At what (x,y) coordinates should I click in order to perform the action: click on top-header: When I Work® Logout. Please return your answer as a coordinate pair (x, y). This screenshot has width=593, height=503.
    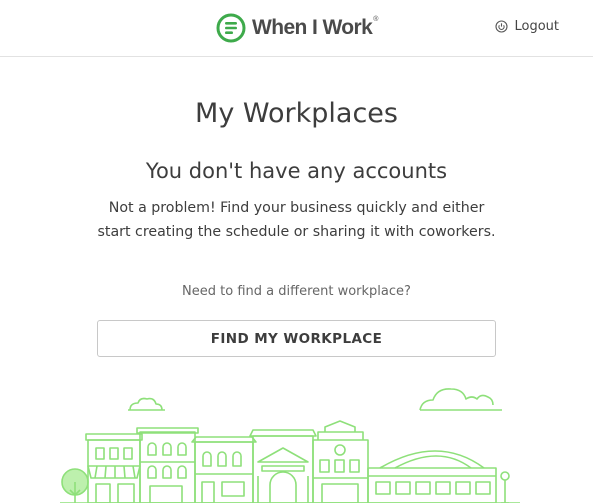
    Looking at the image, I should click on (296, 28).